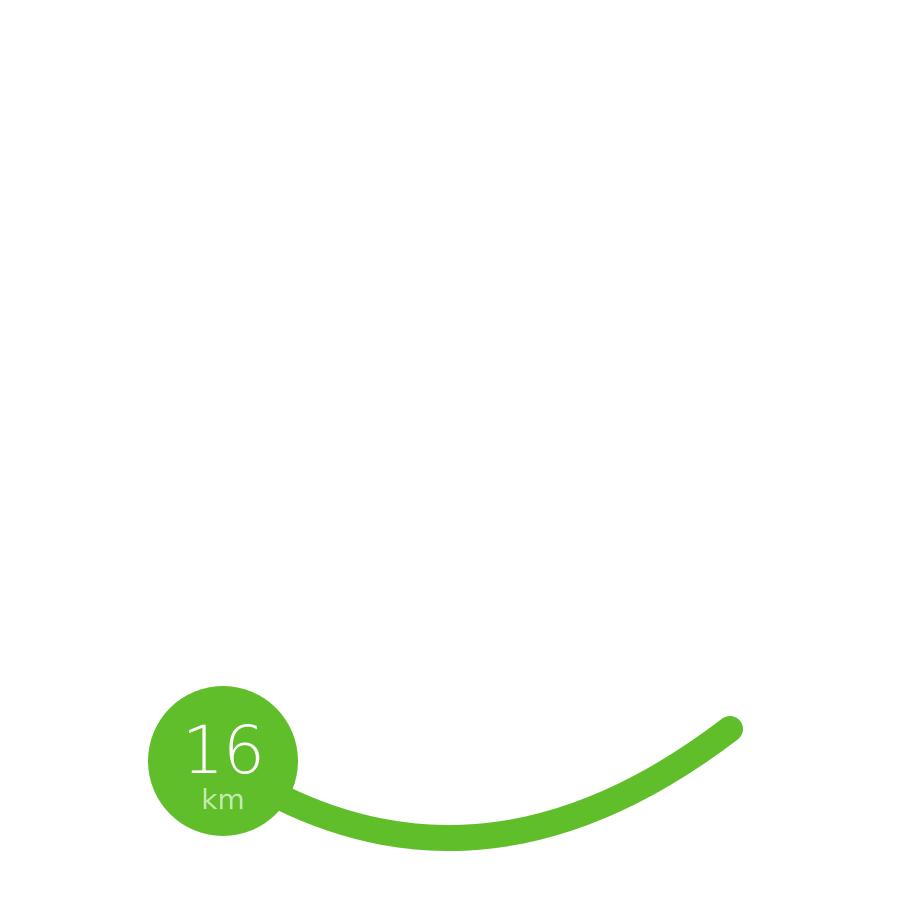 Image resolution: width=916 pixels, height=916 pixels. Describe the element at coordinates (223, 761) in the screenshot. I see `value-badge-circle` at that location.